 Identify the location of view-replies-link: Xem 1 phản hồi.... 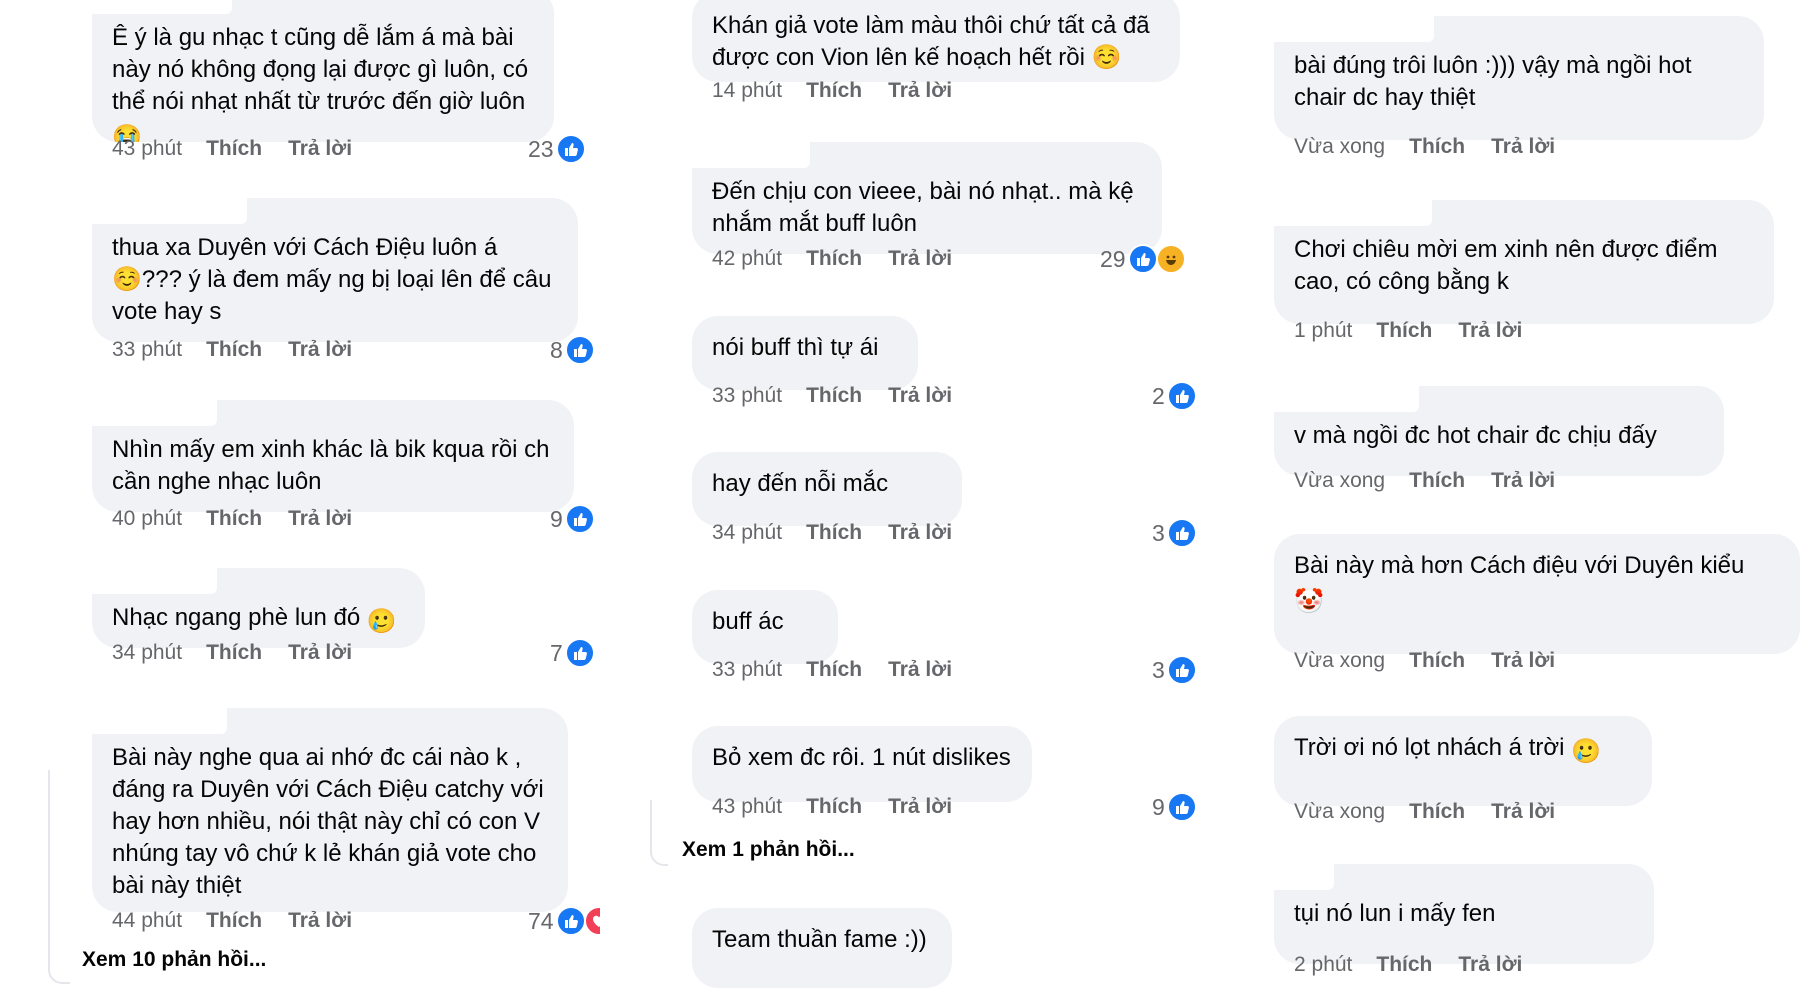
(768, 850).